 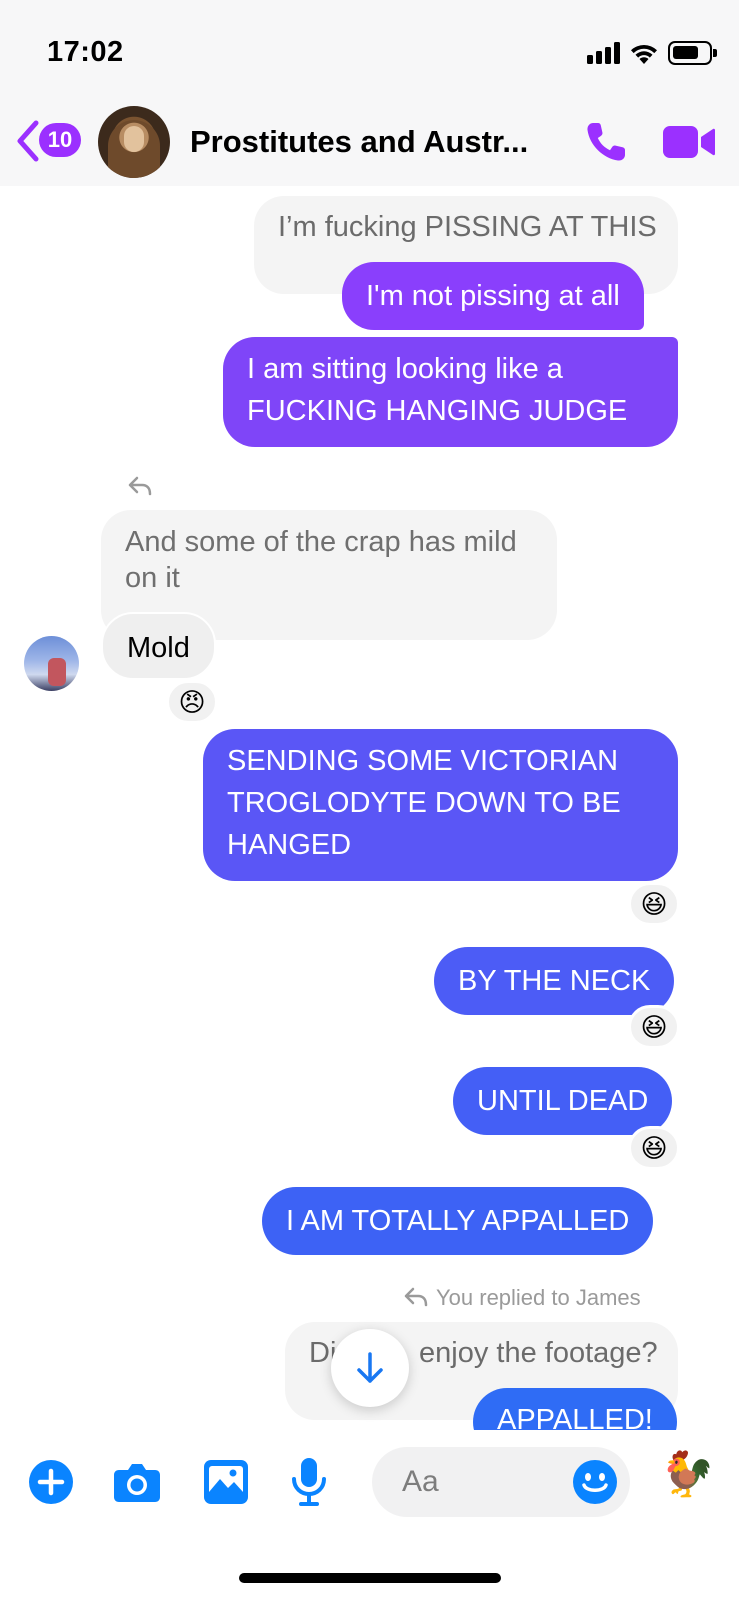 What do you see at coordinates (369, 50) in the screenshot?
I see `status-bar: 17:02` at bounding box center [369, 50].